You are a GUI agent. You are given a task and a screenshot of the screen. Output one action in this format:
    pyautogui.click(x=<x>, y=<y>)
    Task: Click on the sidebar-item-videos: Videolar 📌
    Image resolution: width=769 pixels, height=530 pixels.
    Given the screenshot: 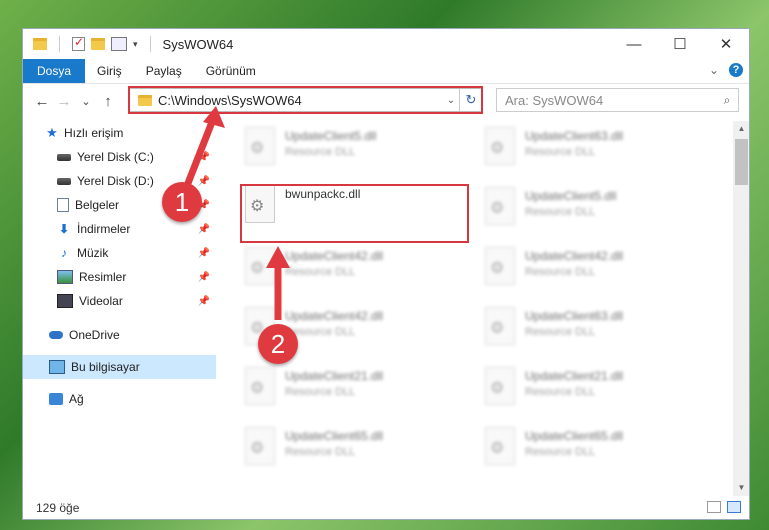 What is the action you would take?
    pyautogui.click(x=119, y=301)
    